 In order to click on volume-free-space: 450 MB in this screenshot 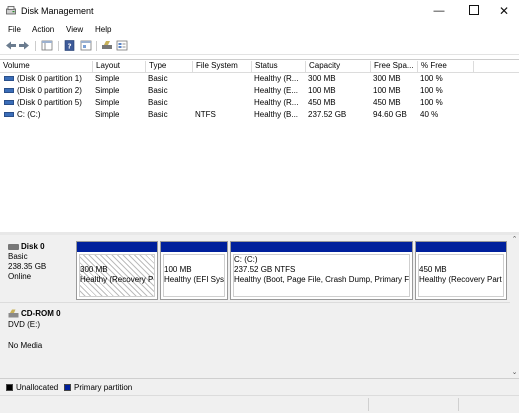, I will do `click(387, 102)`.